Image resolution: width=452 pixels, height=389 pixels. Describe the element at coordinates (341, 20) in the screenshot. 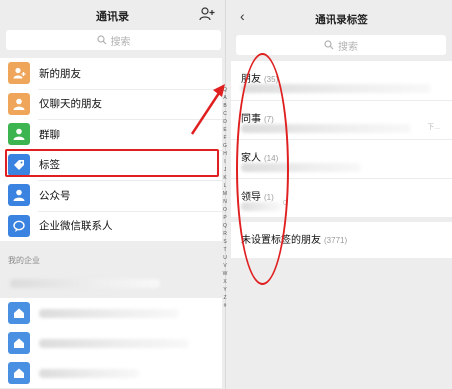

I see `tags-page-title: 通讯录标签` at that location.